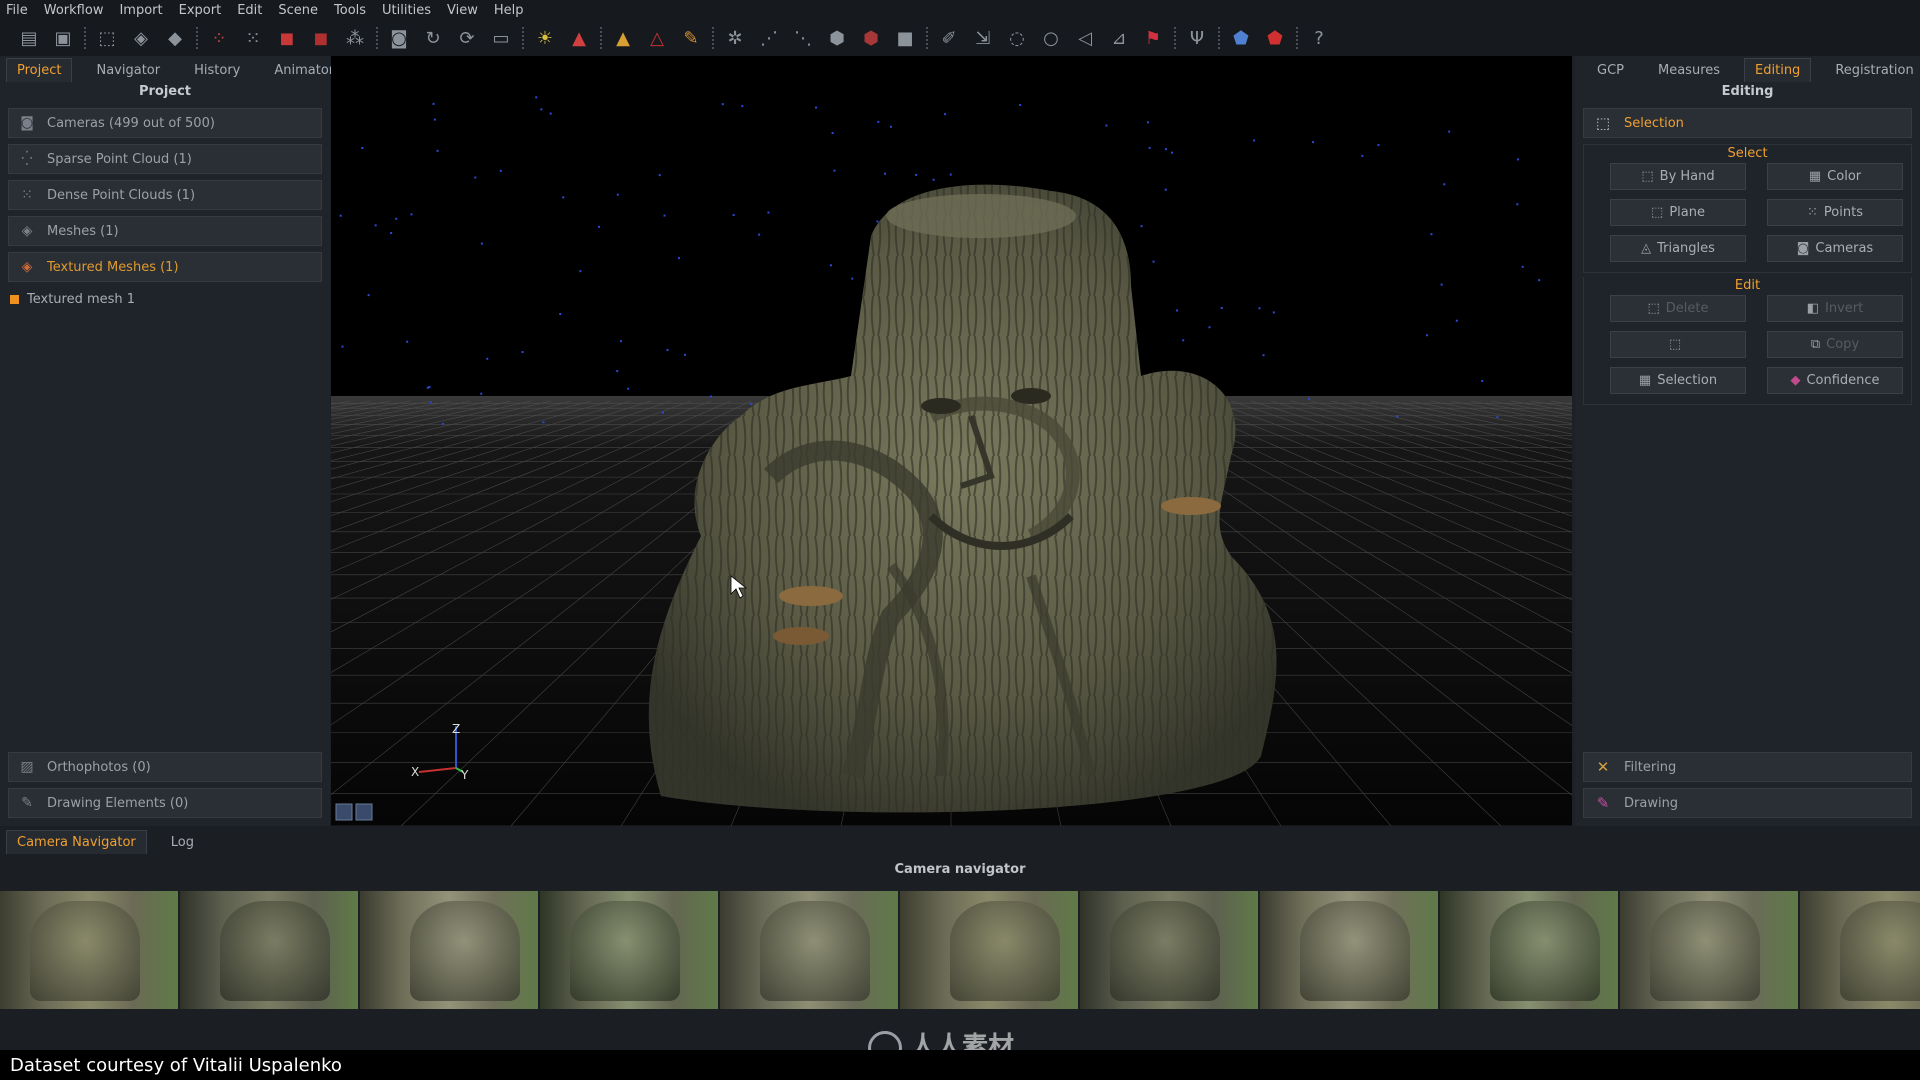  What do you see at coordinates (1017, 38) in the screenshot?
I see `lasso-icon: ◌` at bounding box center [1017, 38].